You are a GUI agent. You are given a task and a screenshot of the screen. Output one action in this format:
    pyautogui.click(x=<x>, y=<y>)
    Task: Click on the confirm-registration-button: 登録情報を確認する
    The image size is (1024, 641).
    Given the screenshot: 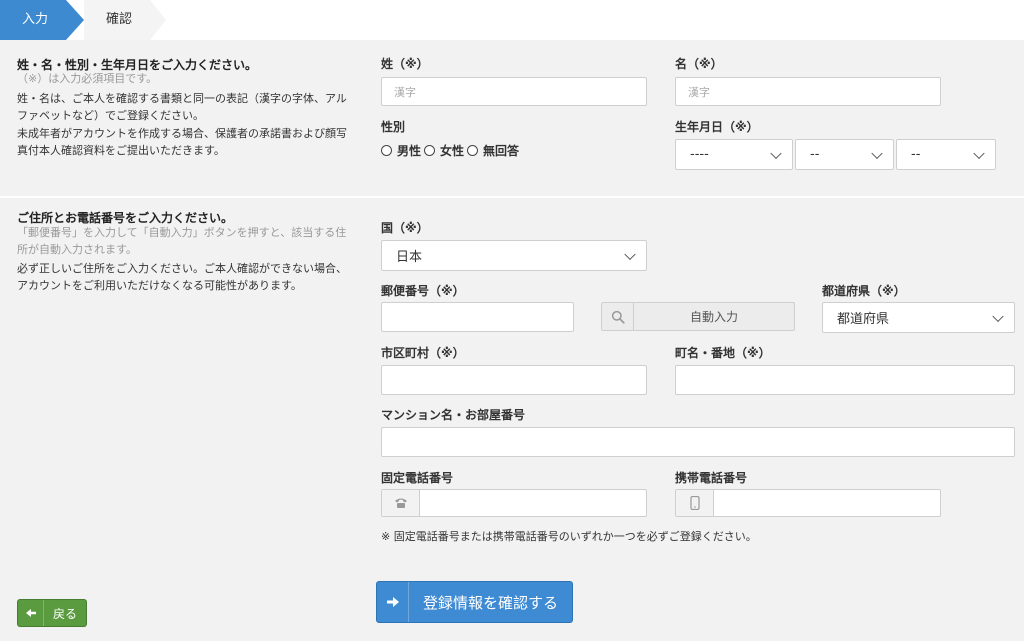 What is the action you would take?
    pyautogui.click(x=474, y=602)
    